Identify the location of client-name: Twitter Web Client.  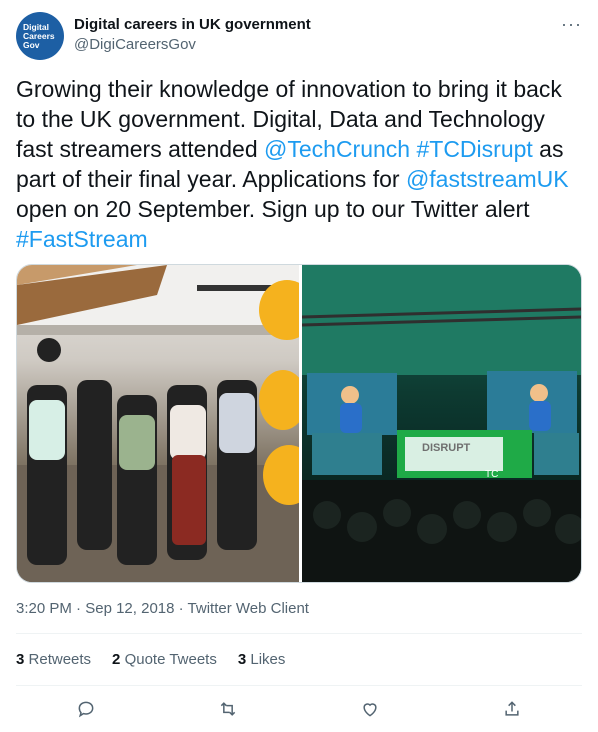
(248, 608).